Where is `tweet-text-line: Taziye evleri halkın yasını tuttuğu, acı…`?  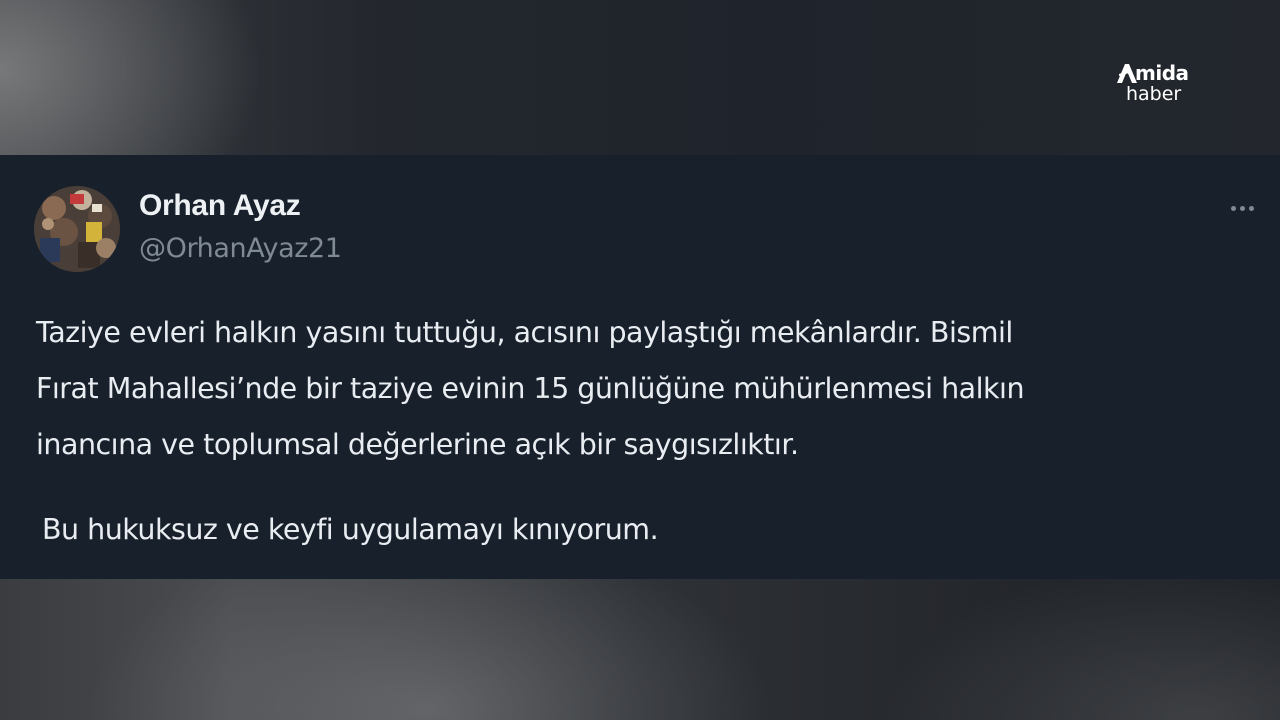
tweet-text-line: Taziye evleri halkın yasını tuttuğu, acı… is located at coordinates (524, 332).